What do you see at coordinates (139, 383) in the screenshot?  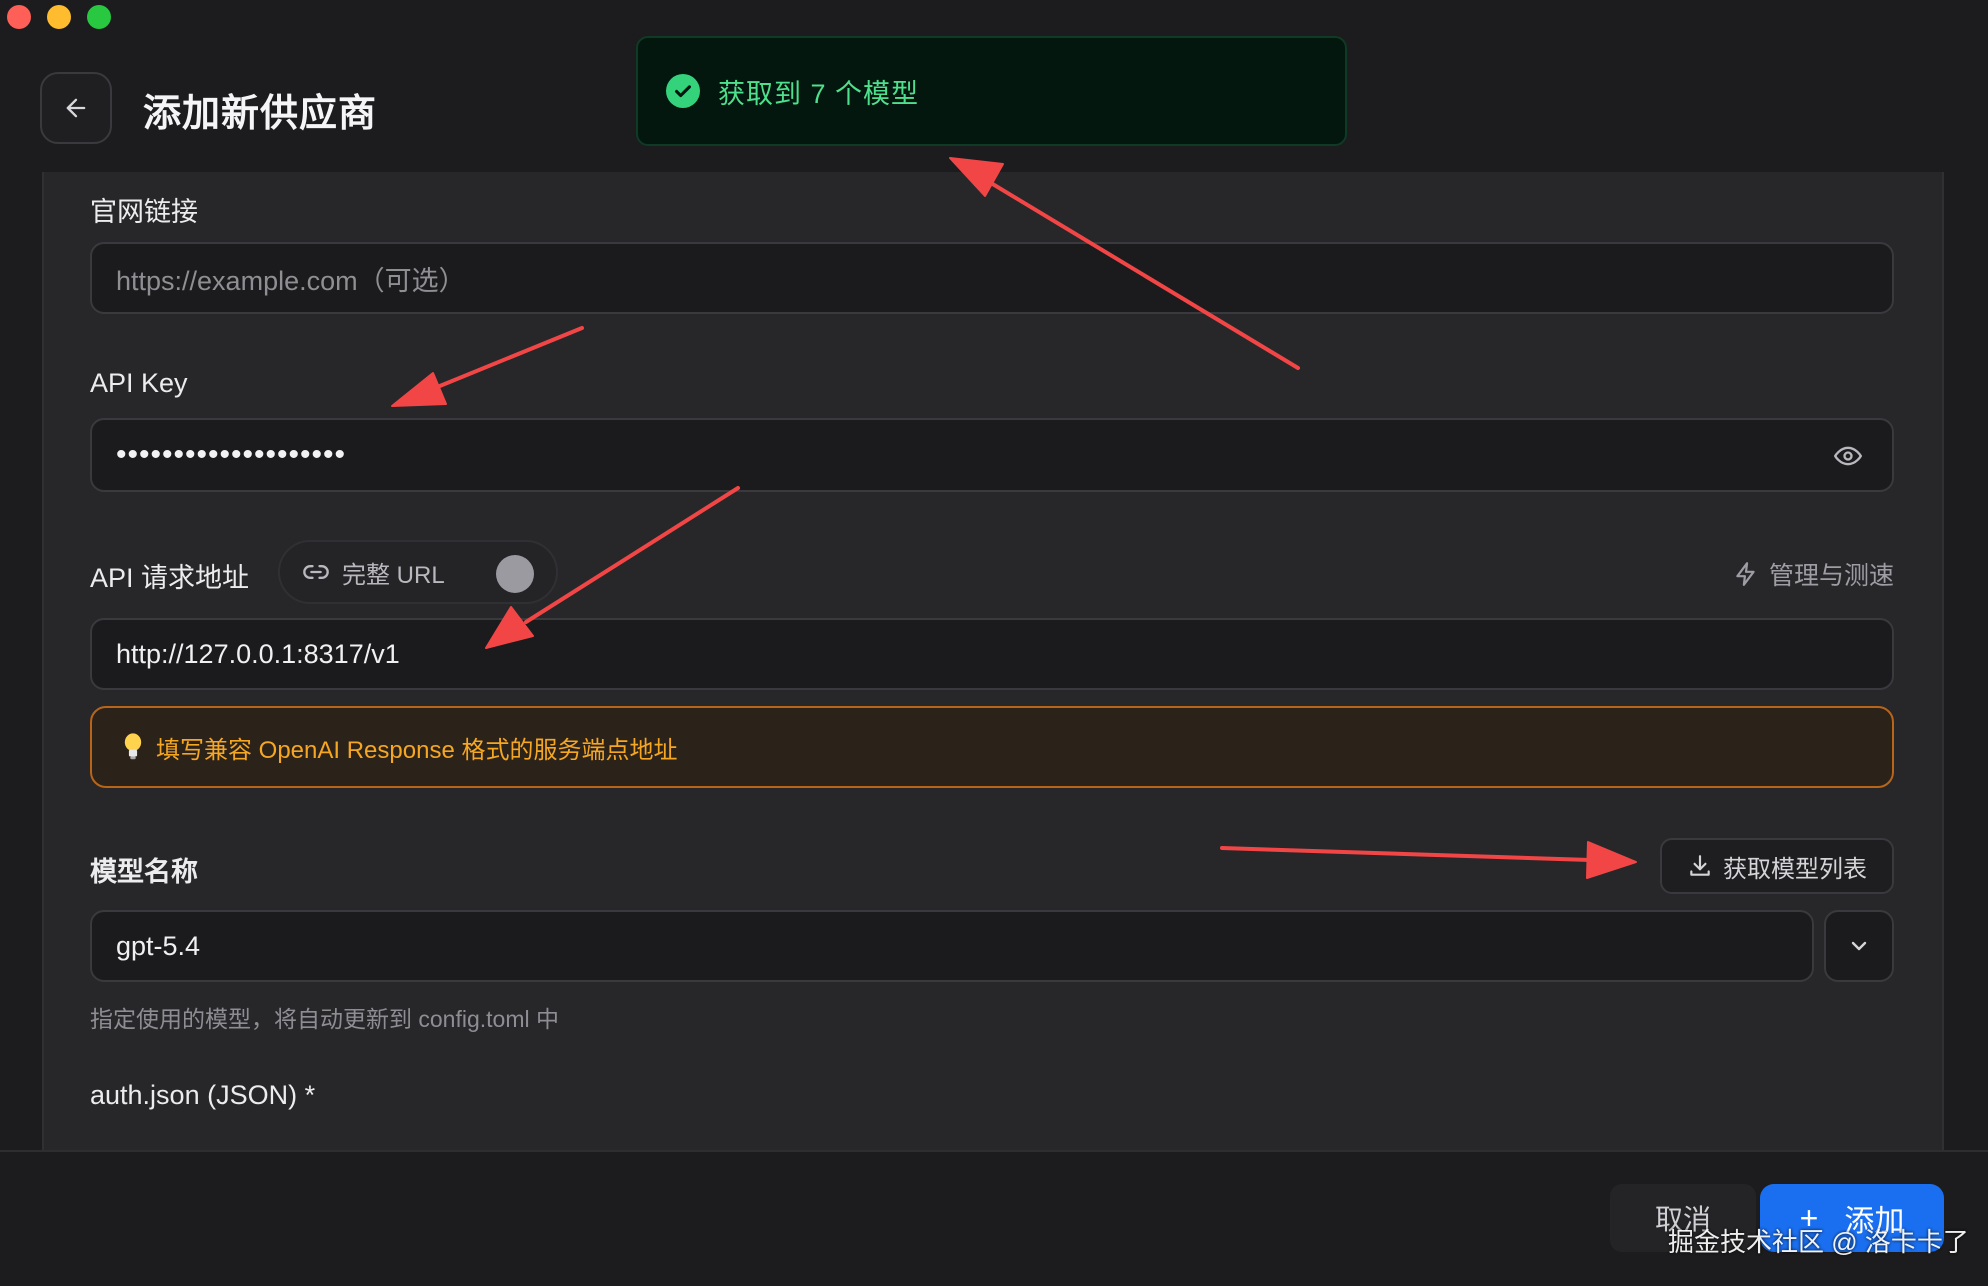 I see `api-key-label: API Key` at bounding box center [139, 383].